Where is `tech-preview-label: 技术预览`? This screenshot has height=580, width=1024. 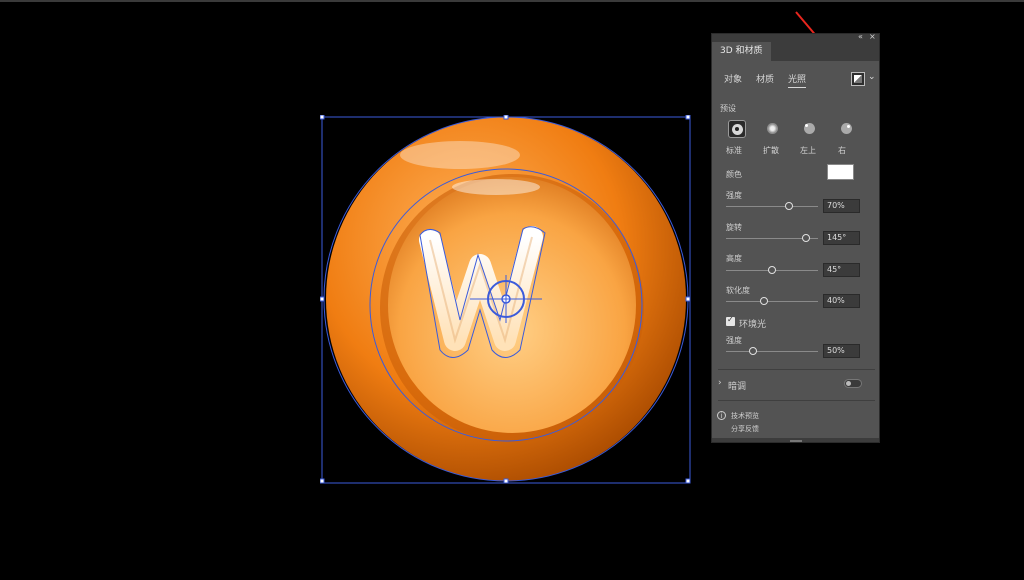 tech-preview-label: 技术预览 is located at coordinates (745, 416).